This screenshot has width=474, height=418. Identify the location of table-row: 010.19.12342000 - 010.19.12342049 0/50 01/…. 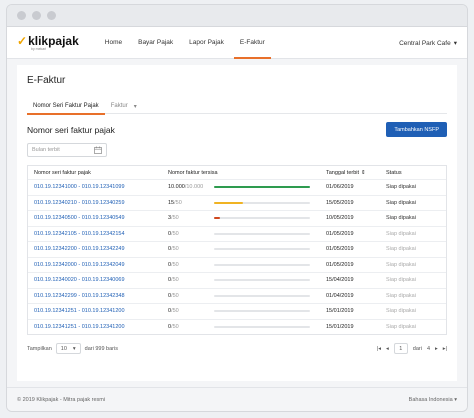
(237, 264).